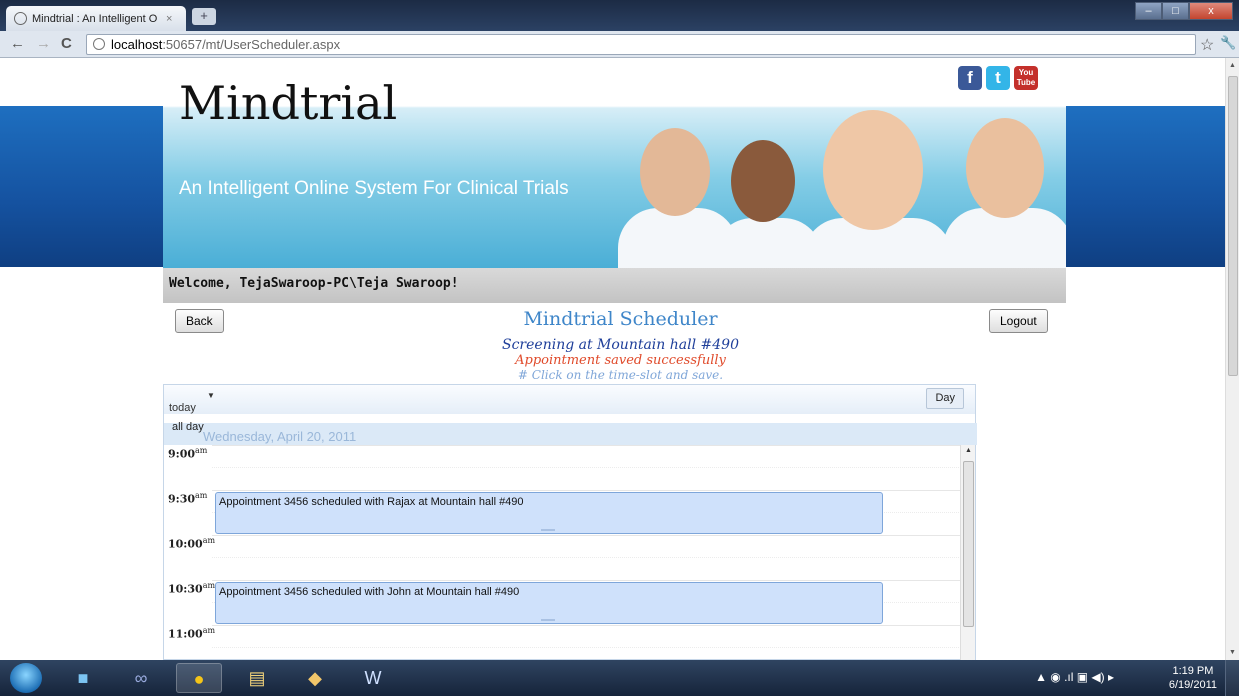  I want to click on virtualbox-icon: ■, so click(83, 678).